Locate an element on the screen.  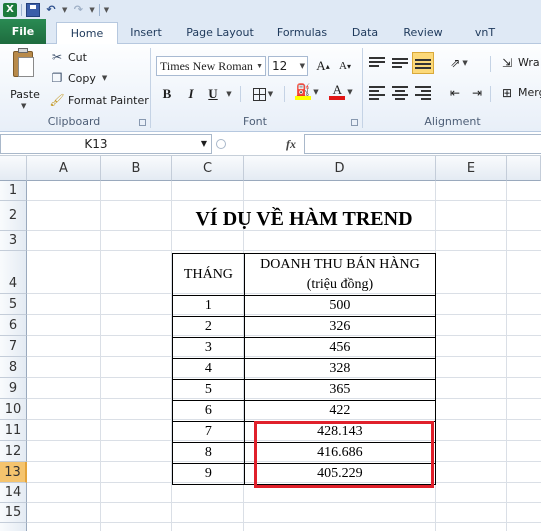
align-left-button is located at coordinates (377, 93).